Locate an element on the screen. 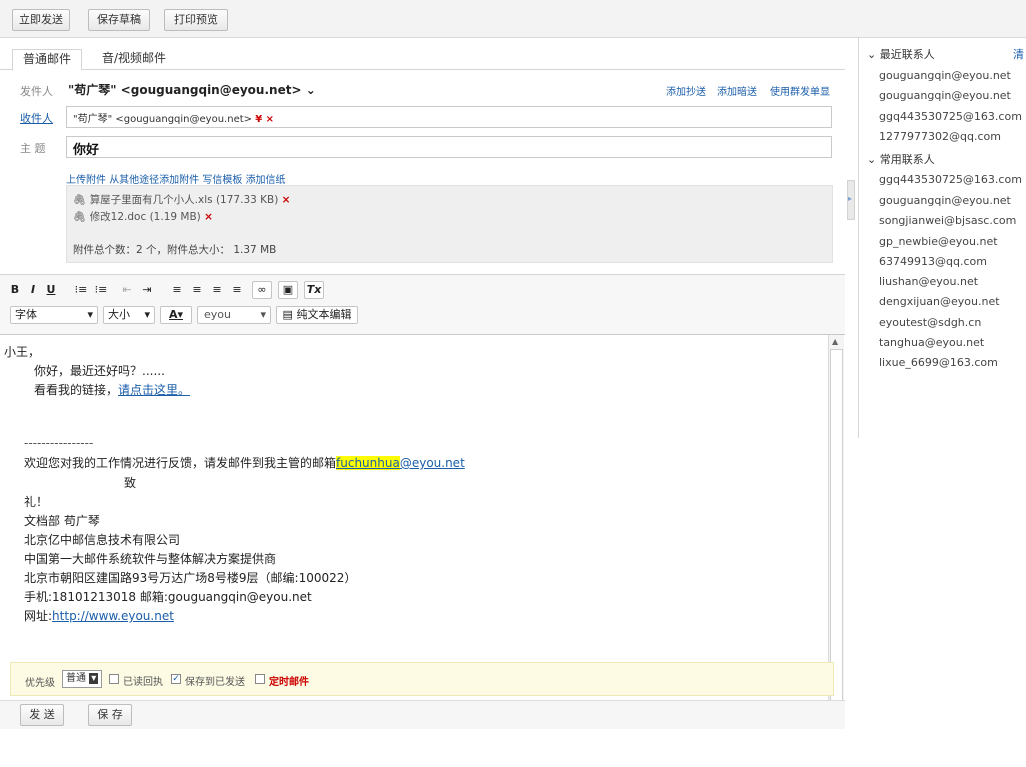 The width and height of the screenshot is (1026, 767). plain-text-label: 纯文本编辑 is located at coordinates (324, 314).